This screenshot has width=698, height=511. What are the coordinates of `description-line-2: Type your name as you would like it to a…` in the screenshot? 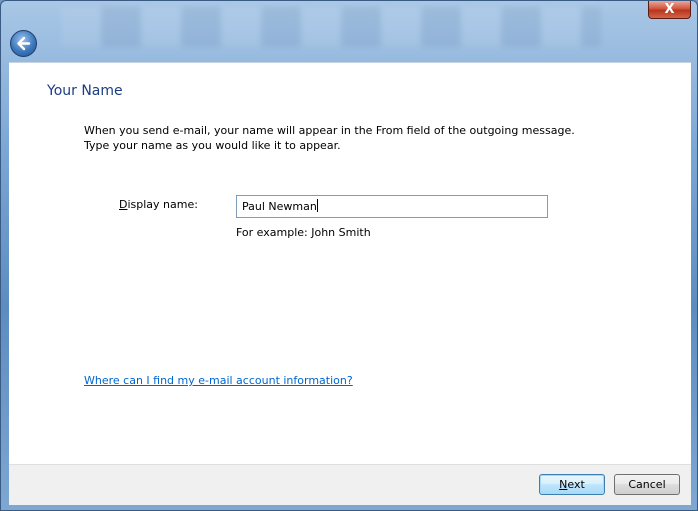 It's located at (212, 145).